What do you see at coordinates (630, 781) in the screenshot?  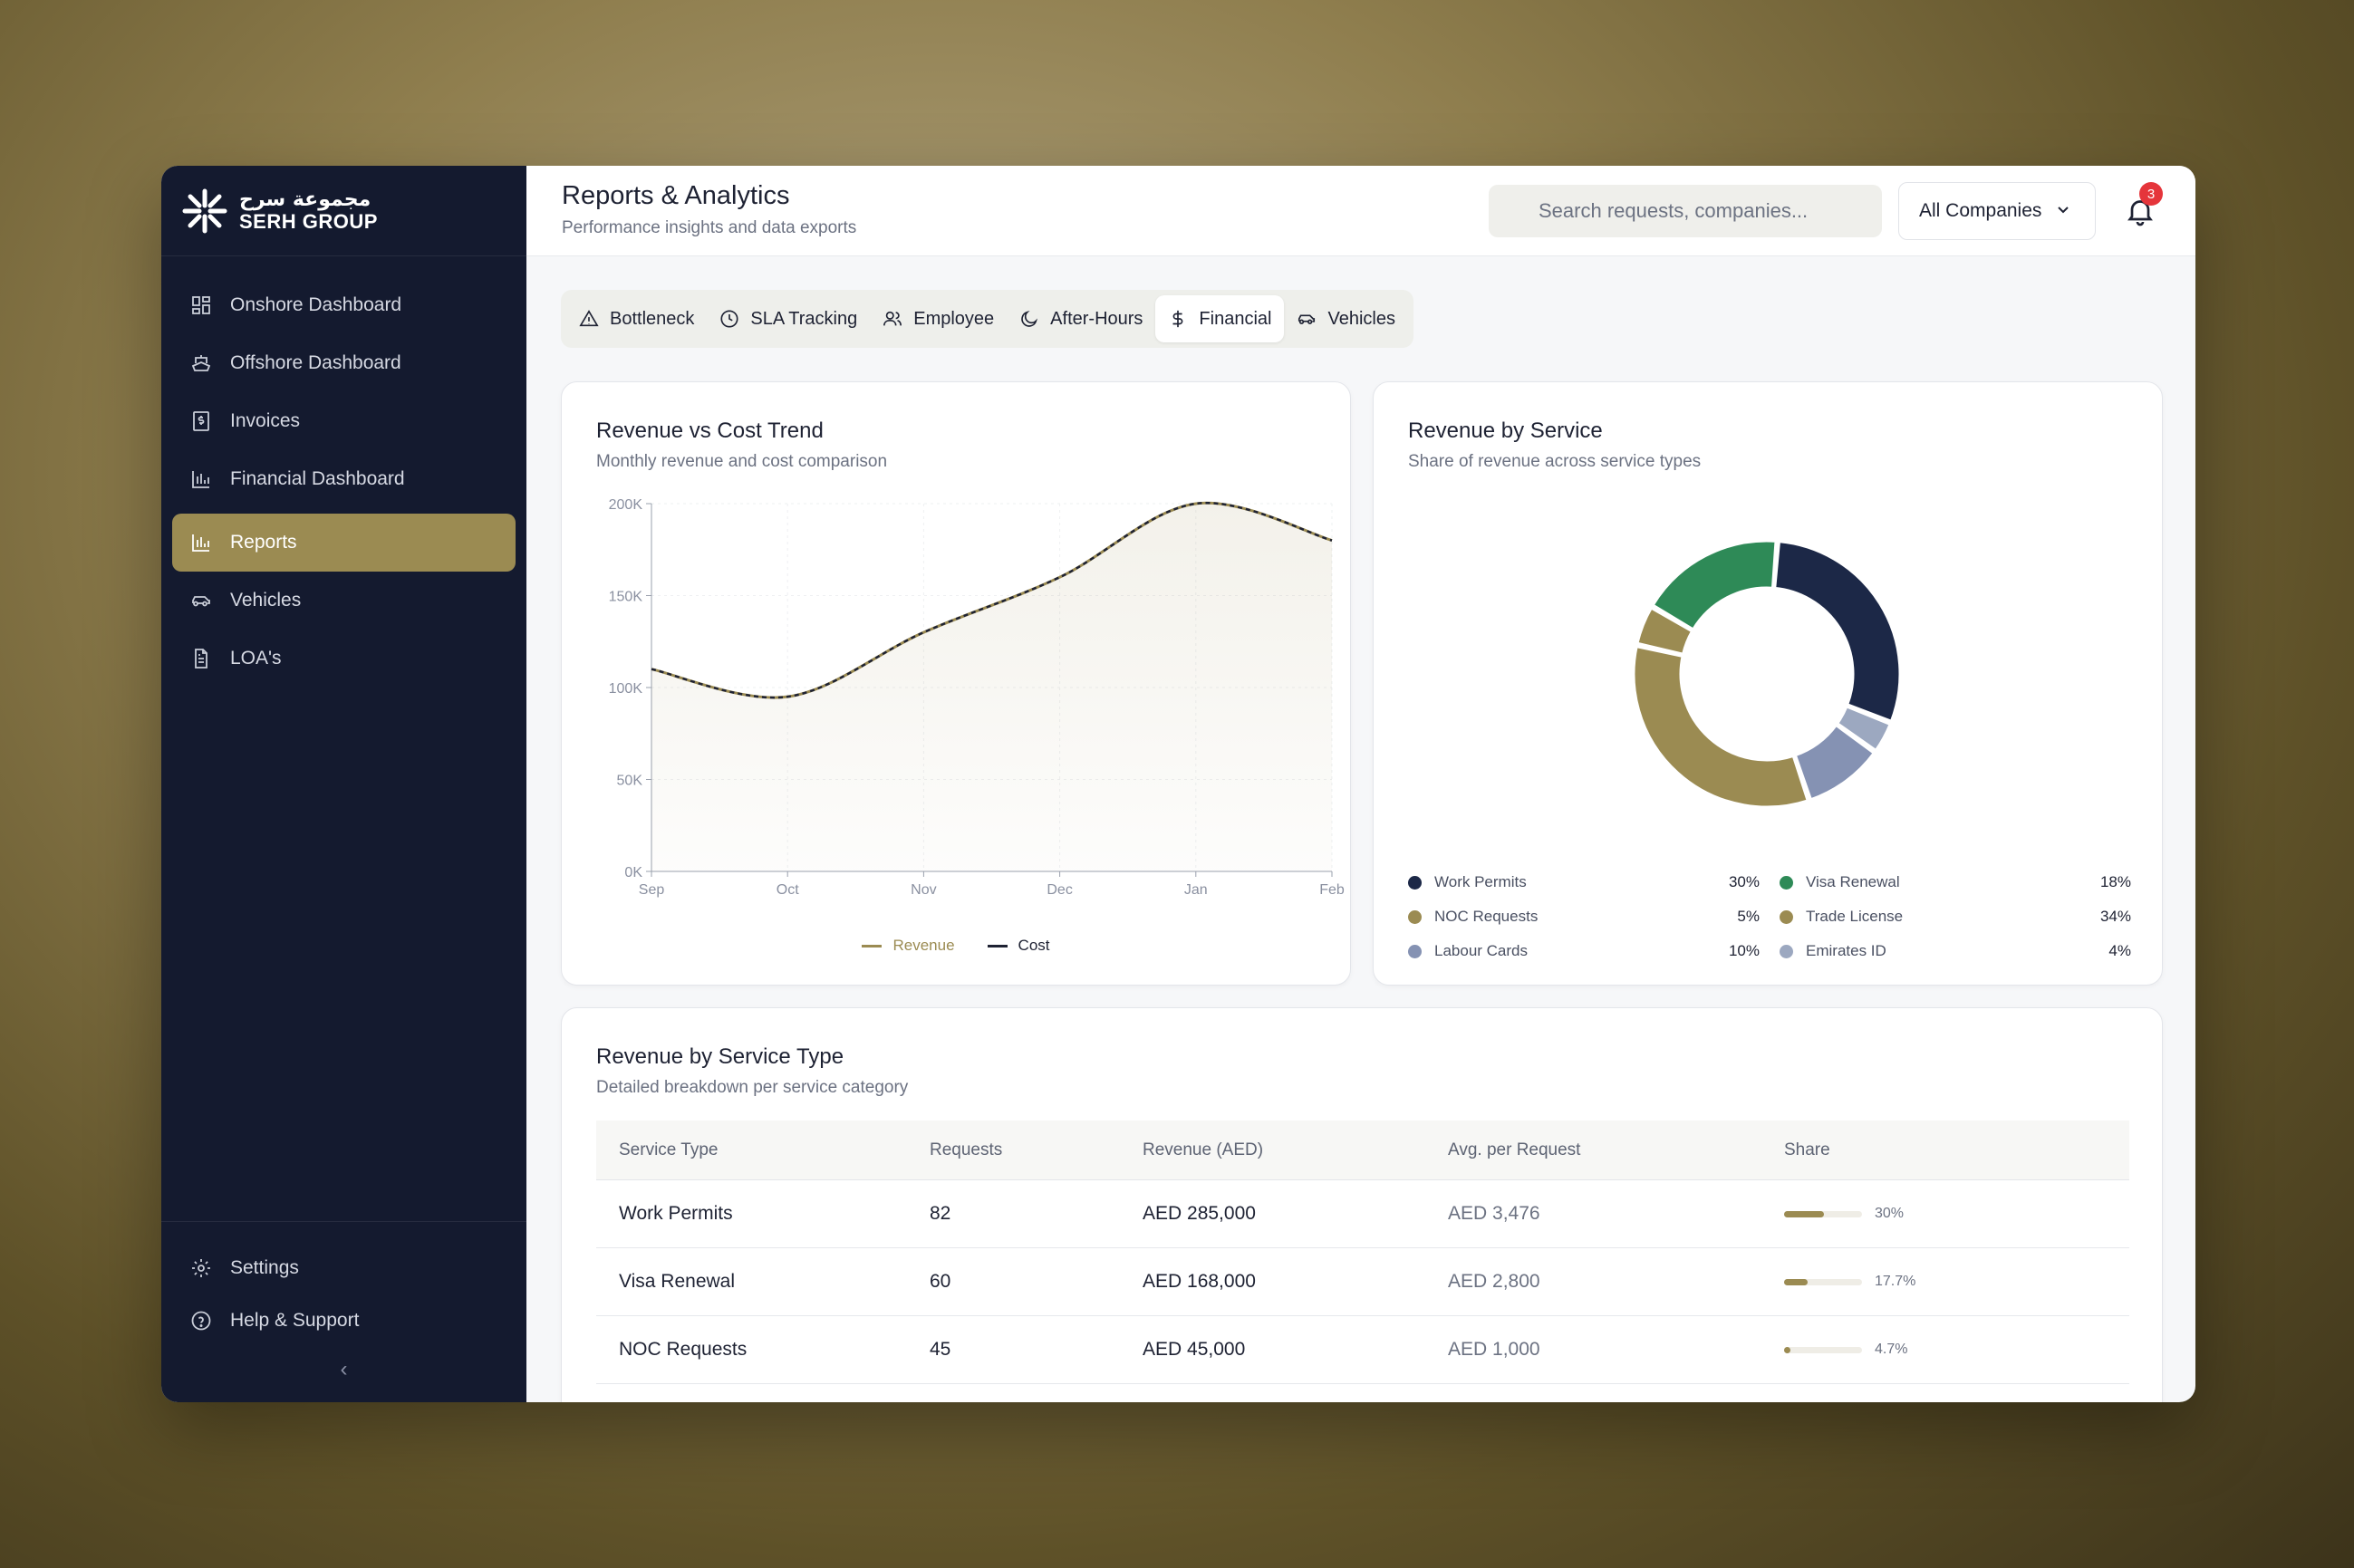 I see `y-tick-label: 50K` at bounding box center [630, 781].